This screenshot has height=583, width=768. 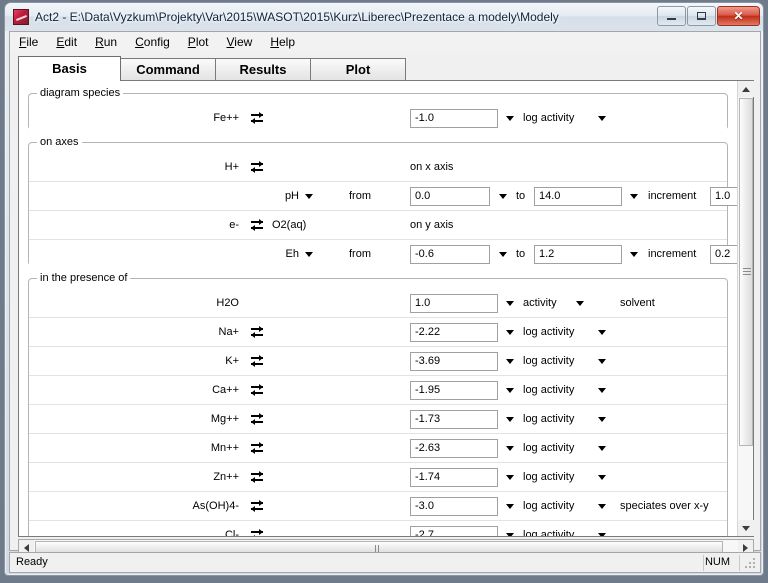 What do you see at coordinates (454, 477) in the screenshot?
I see `value-input: -1.74` at bounding box center [454, 477].